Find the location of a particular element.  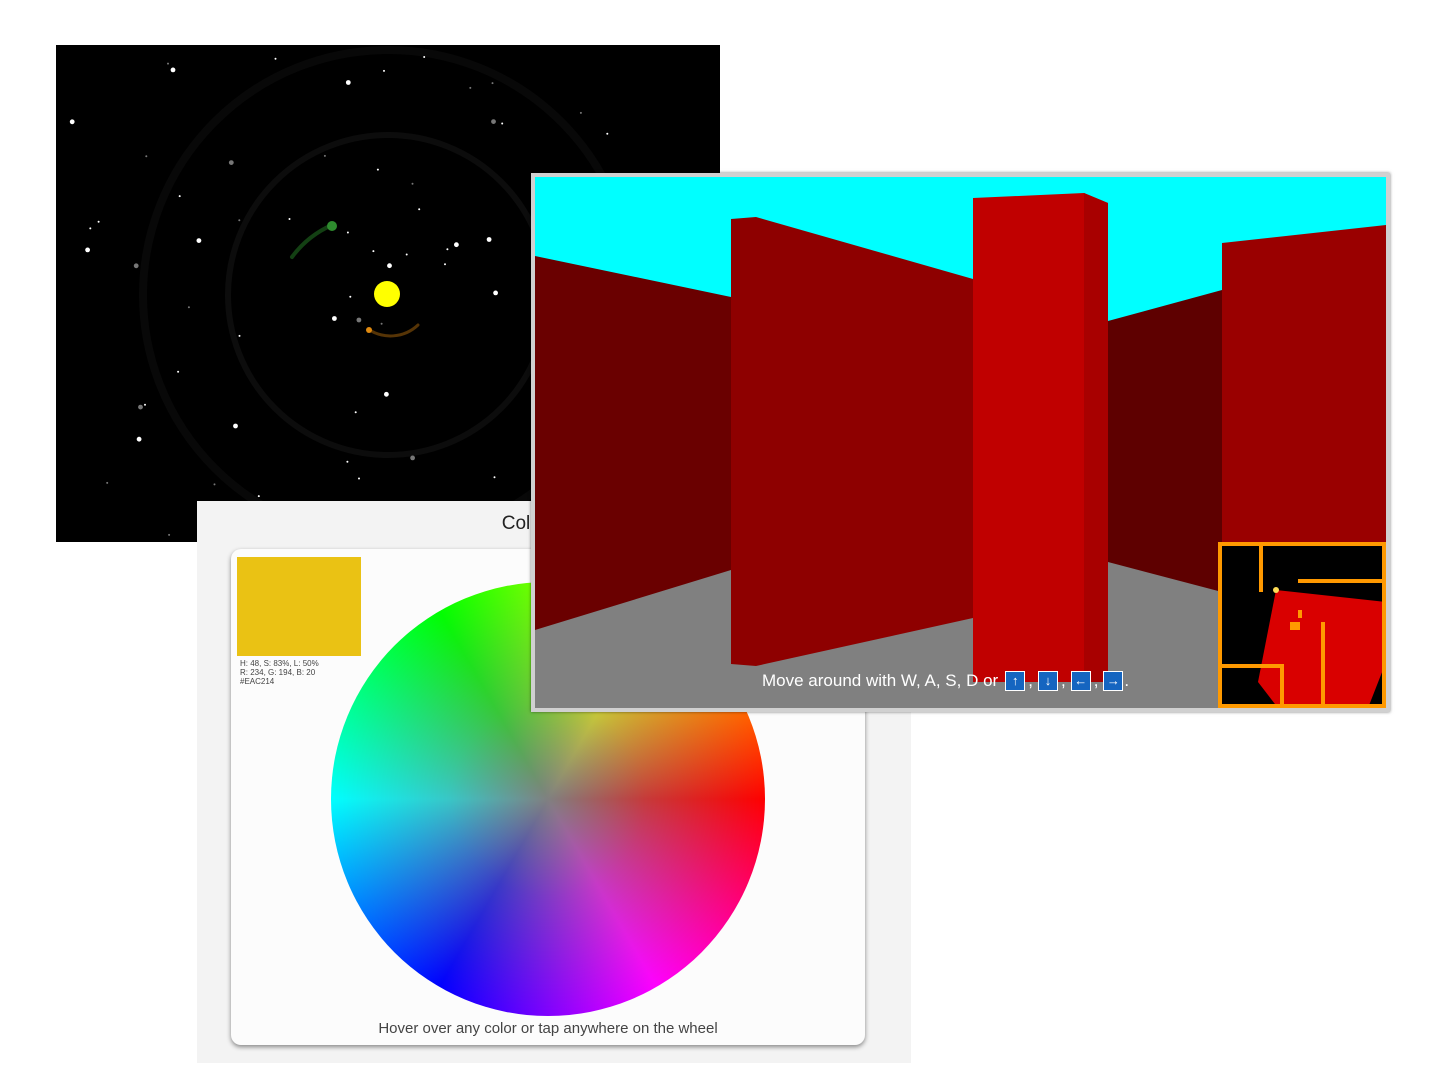

left-wall is located at coordinates (633, 443).